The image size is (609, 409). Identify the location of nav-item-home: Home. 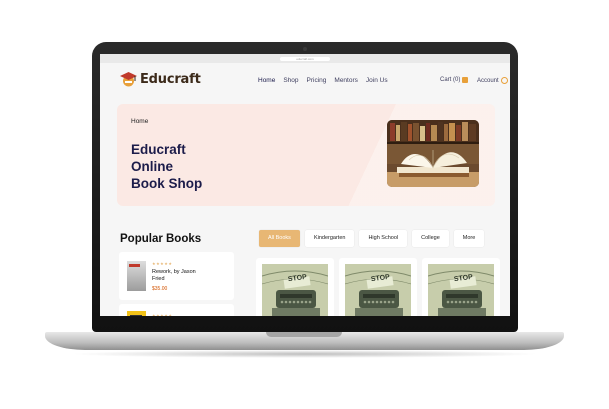
(266, 80).